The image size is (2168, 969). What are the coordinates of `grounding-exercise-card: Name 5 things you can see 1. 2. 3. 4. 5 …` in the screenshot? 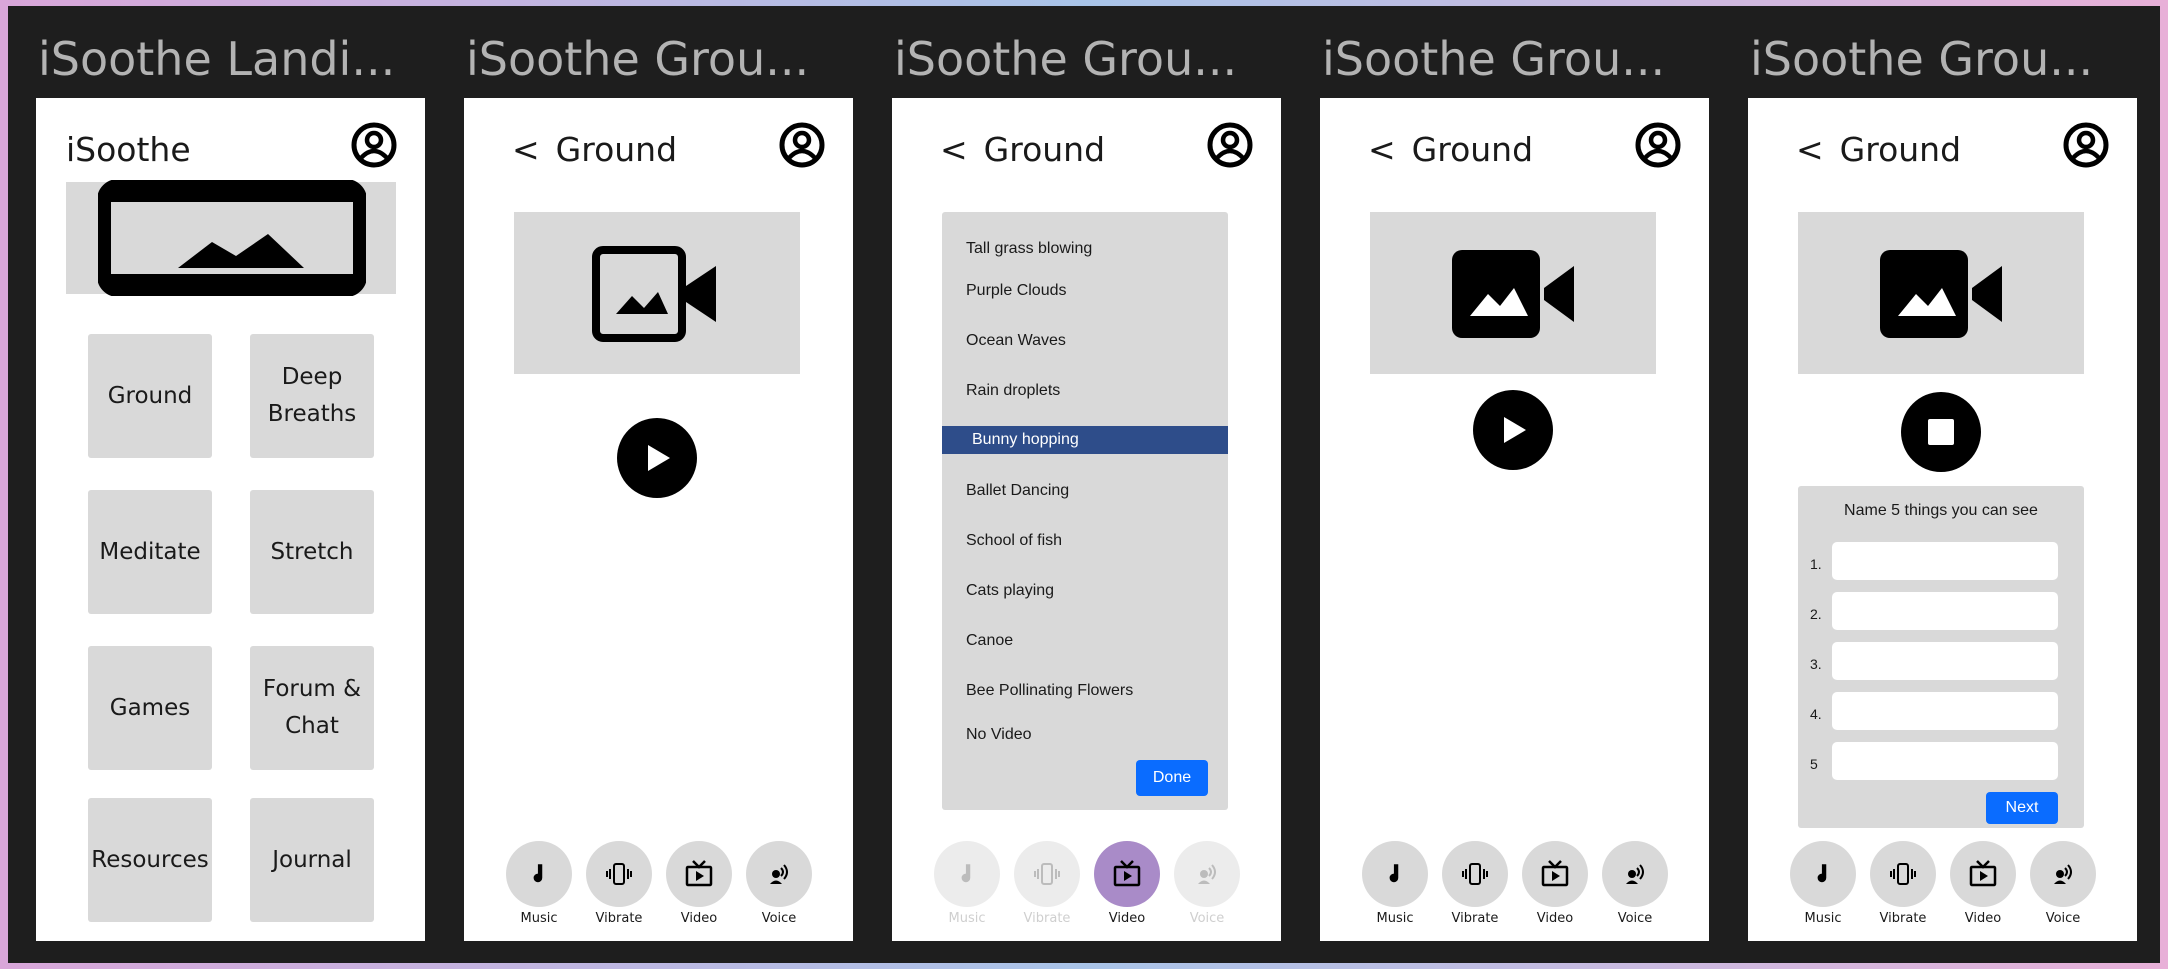 It's located at (1941, 657).